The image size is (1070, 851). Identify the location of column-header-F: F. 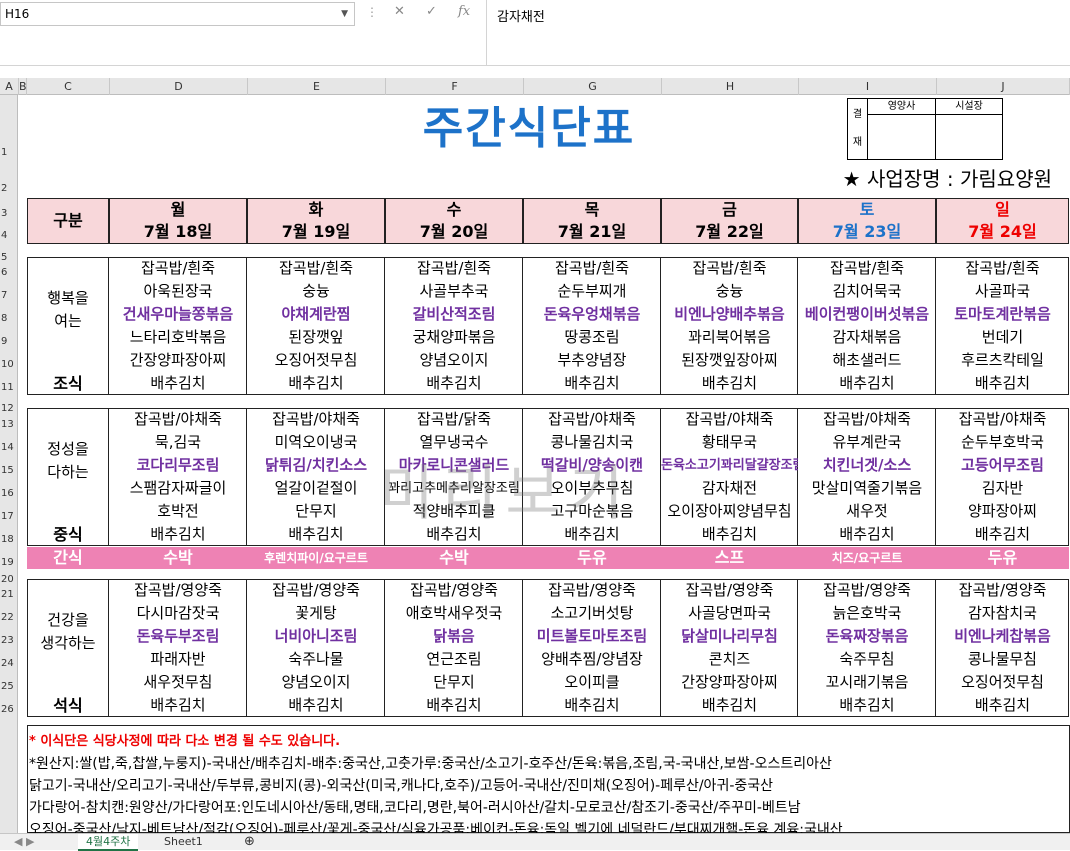
(455, 86).